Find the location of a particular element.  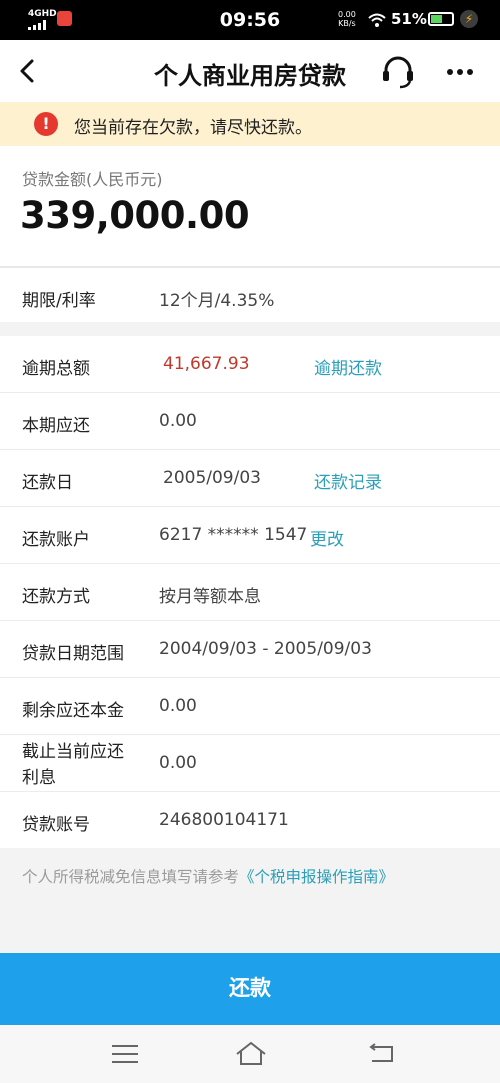

interest-due-label: 截止当前应还 利息 is located at coordinates (73, 765).